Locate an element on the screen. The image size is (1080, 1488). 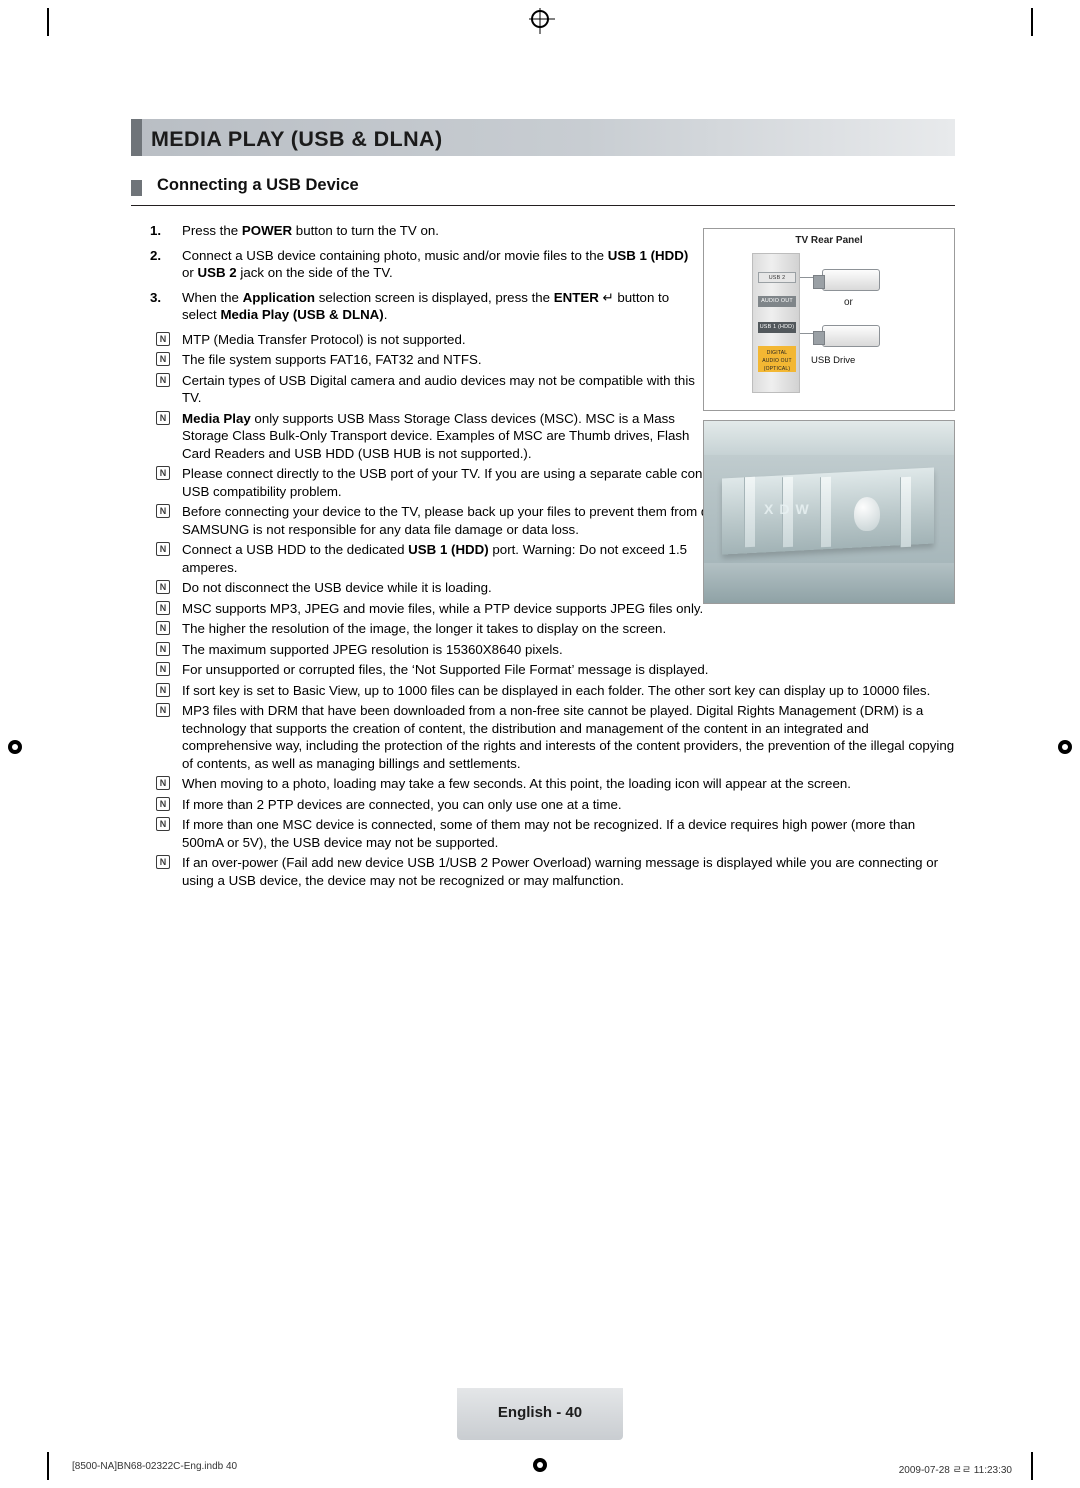
page-title: MEDIA PLAY (USB & DLNA) is located at coordinates (297, 139).